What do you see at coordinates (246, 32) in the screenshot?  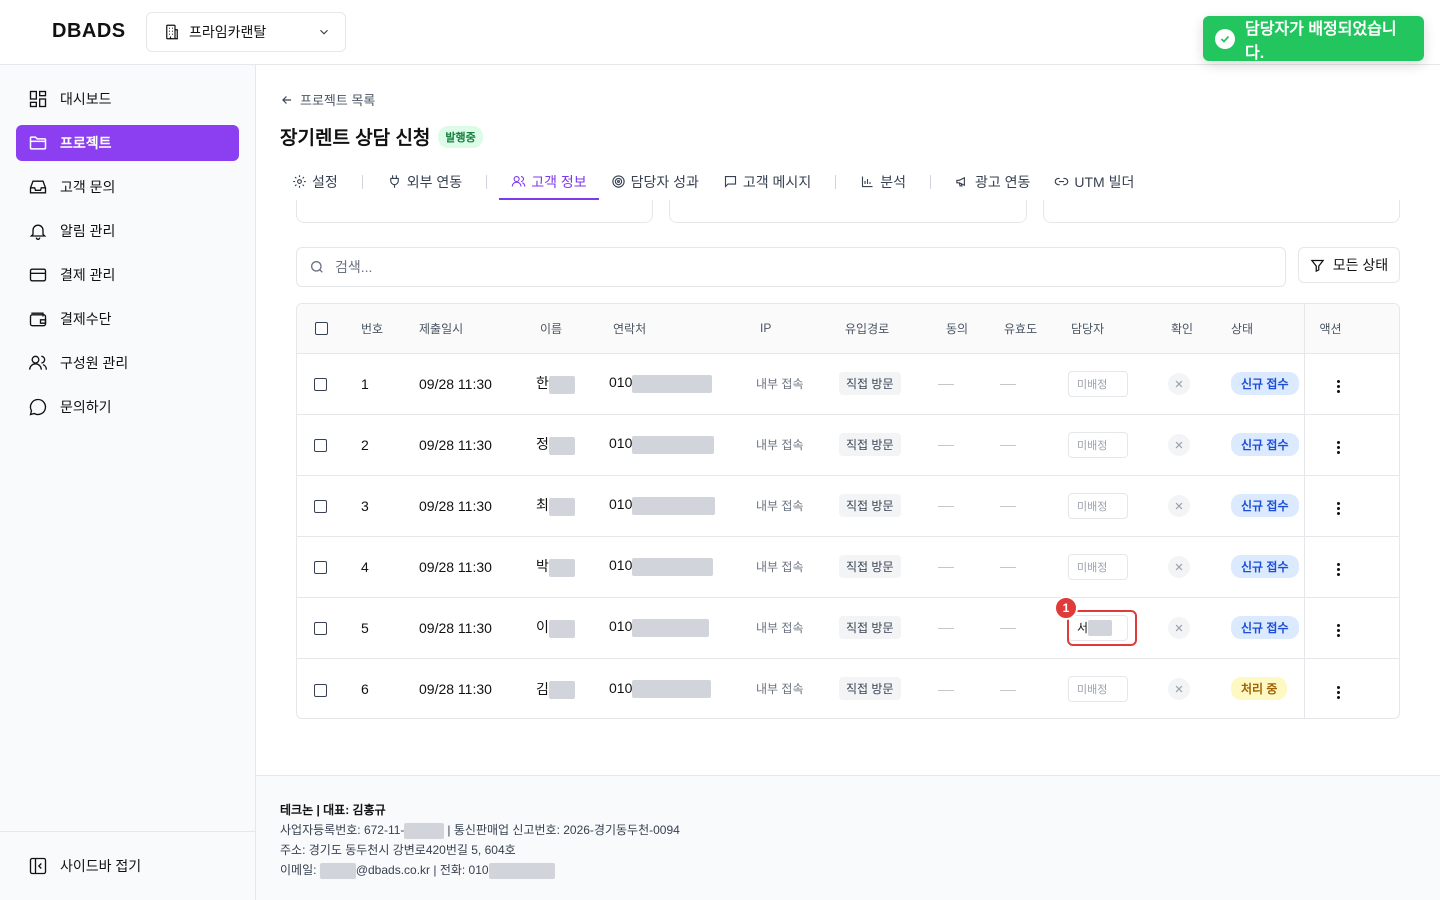 I see `organization-select: 프라임카랜탈` at bounding box center [246, 32].